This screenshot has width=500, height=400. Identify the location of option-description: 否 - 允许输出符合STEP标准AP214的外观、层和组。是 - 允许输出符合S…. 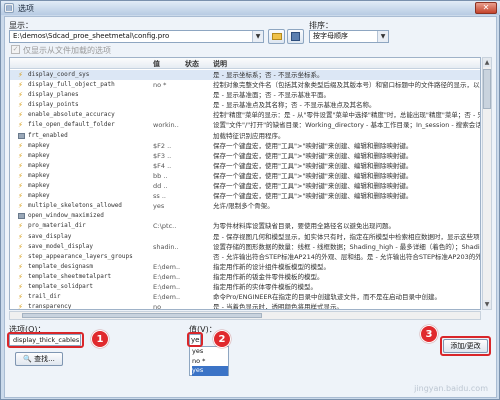
(347, 256).